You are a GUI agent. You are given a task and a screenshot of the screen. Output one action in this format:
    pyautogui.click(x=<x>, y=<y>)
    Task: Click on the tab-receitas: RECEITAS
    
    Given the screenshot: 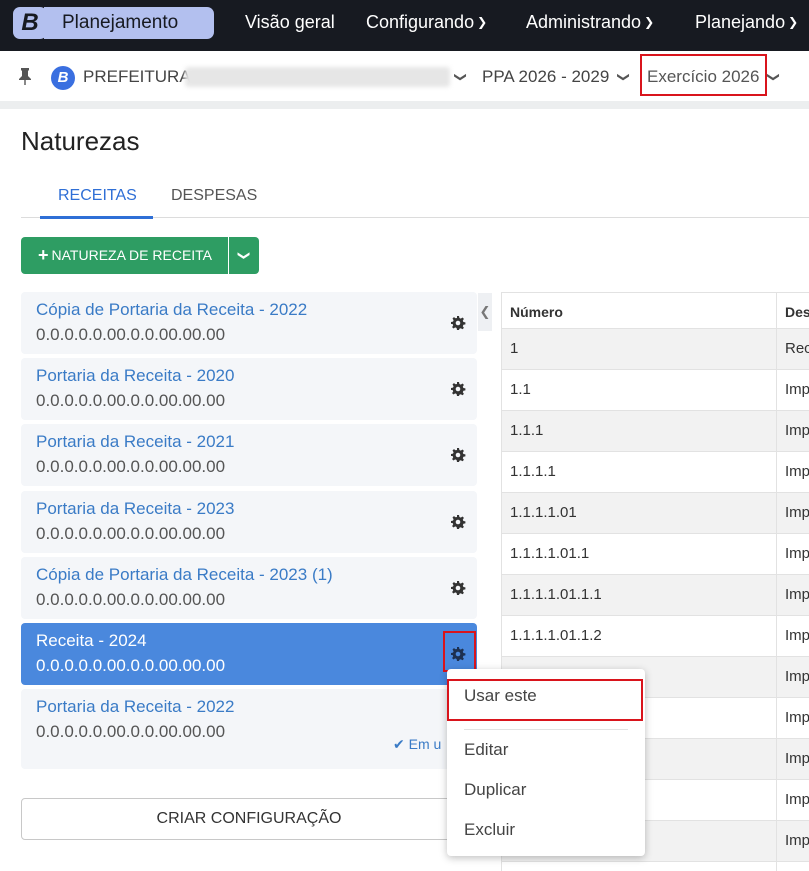 What is the action you would take?
    pyautogui.click(x=97, y=196)
    